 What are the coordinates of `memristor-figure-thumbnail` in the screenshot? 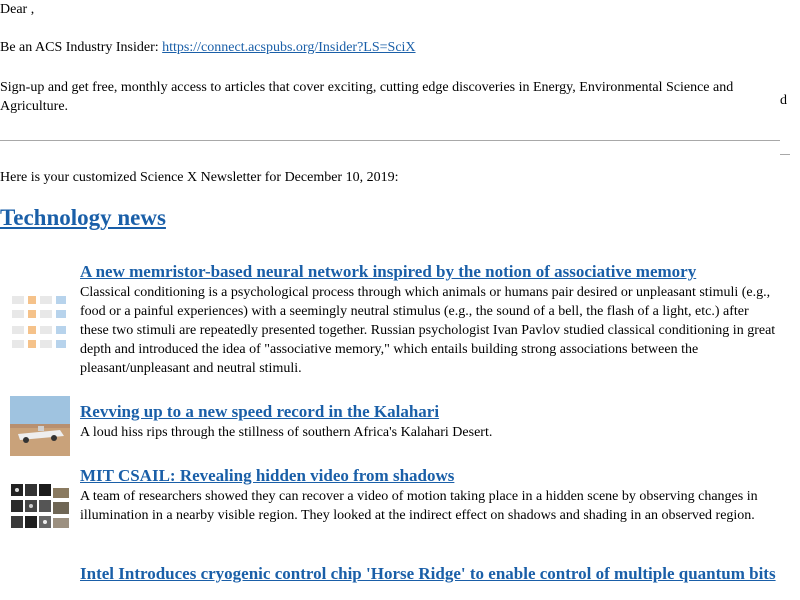 It's located at (40, 322).